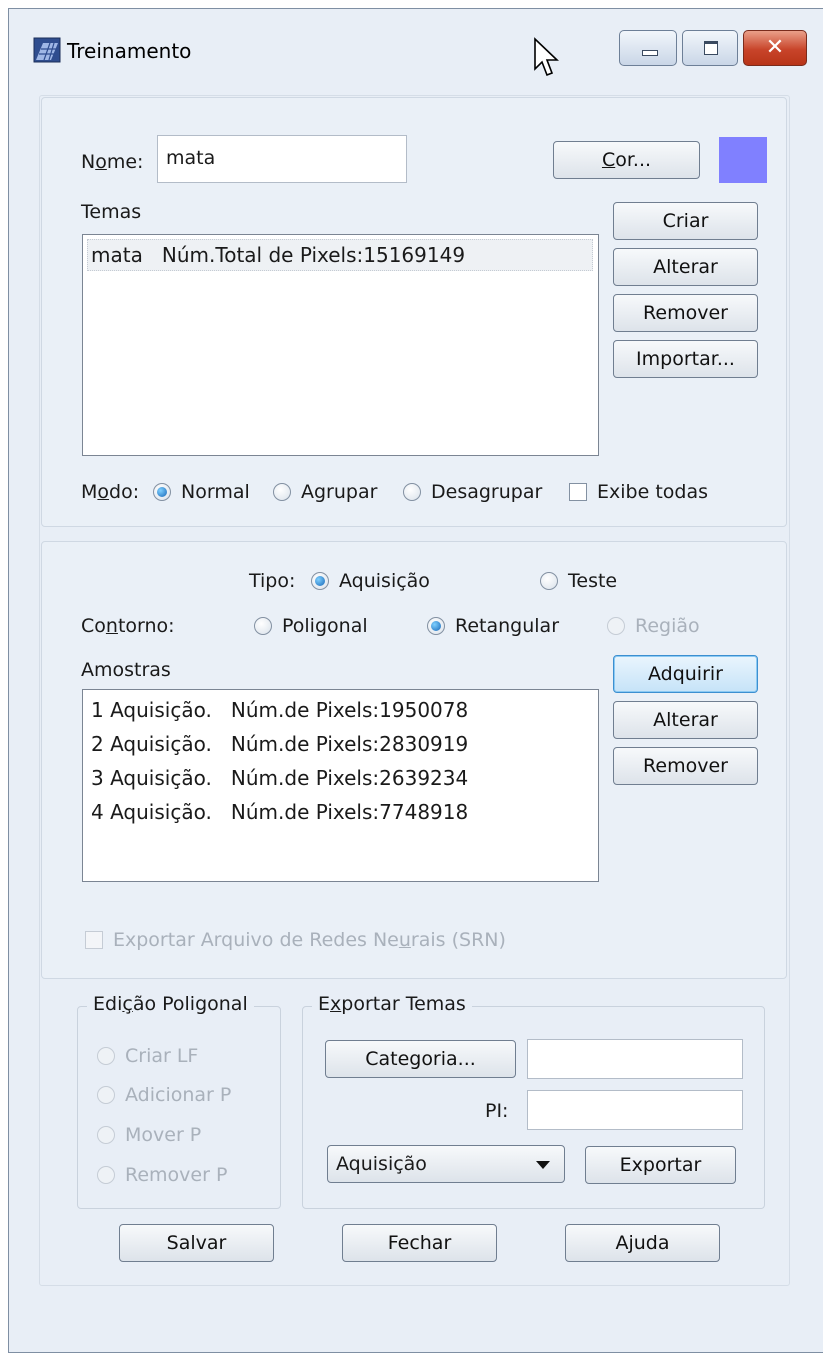 The width and height of the screenshot is (823, 1355). Describe the element at coordinates (339, 492) in the screenshot. I see `mode-group-label: Agrupar` at that location.